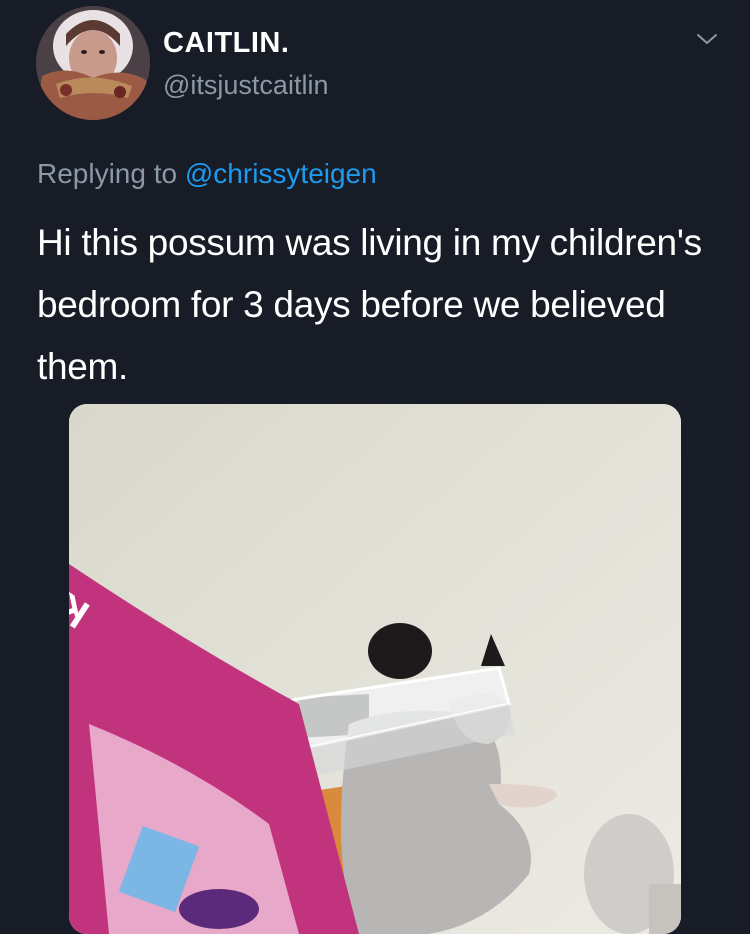 The image size is (750, 934). I want to click on avatar-photo-icon, so click(93, 63).